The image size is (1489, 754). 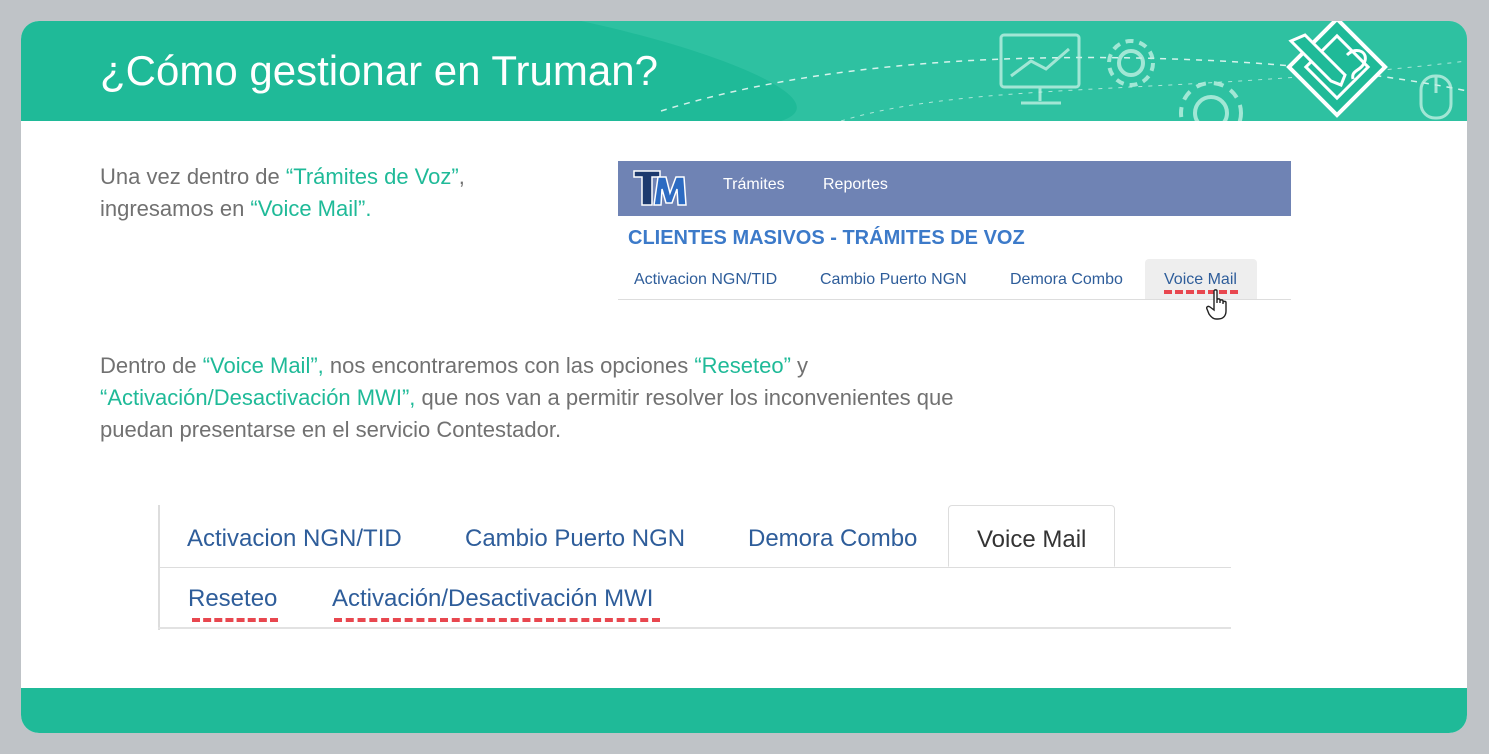 What do you see at coordinates (1337, 69) in the screenshot?
I see `pencil-badge-icon` at bounding box center [1337, 69].